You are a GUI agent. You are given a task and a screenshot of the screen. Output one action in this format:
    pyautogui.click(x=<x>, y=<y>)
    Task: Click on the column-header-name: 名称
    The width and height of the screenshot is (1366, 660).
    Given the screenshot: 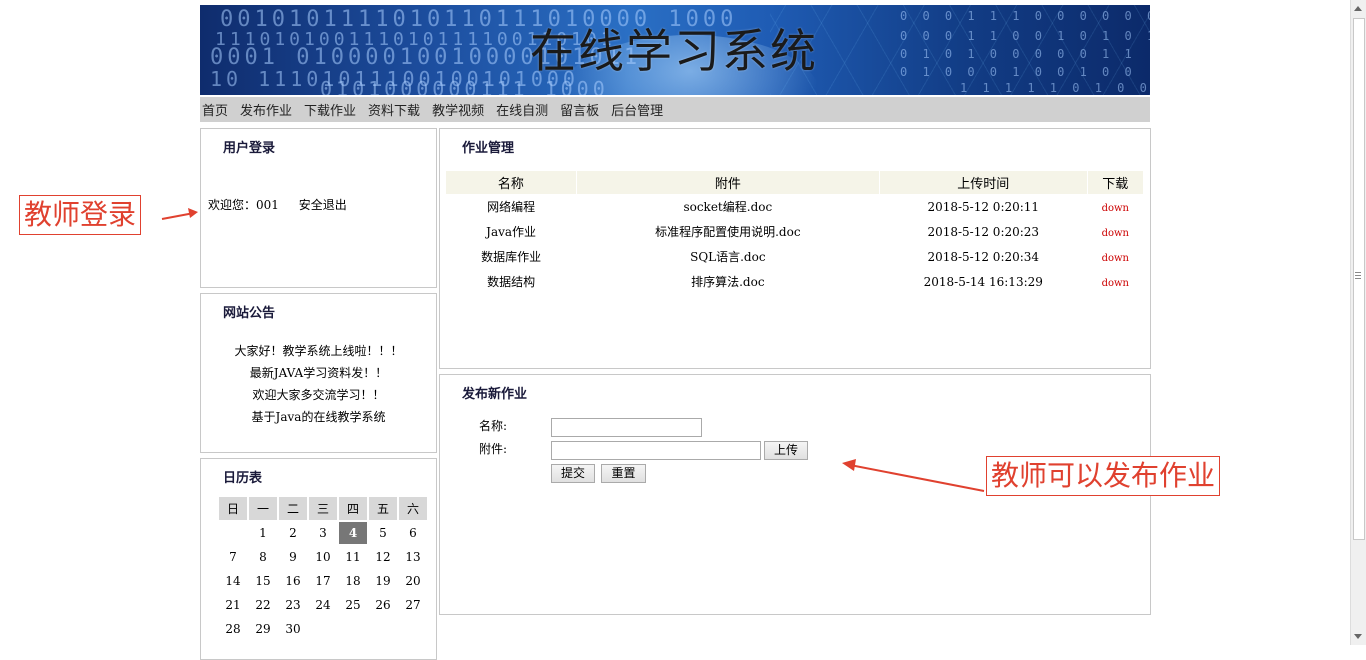 What is the action you would take?
    pyautogui.click(x=511, y=182)
    